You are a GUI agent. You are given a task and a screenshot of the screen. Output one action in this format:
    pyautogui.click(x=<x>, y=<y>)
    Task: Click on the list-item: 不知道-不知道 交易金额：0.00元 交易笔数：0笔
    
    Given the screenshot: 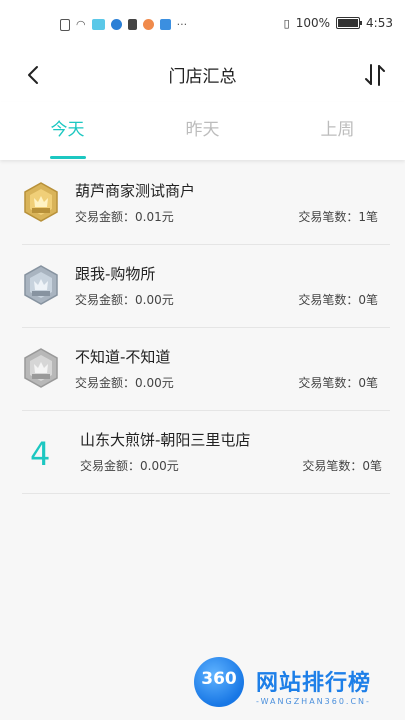 What is the action you would take?
    pyautogui.click(x=206, y=369)
    